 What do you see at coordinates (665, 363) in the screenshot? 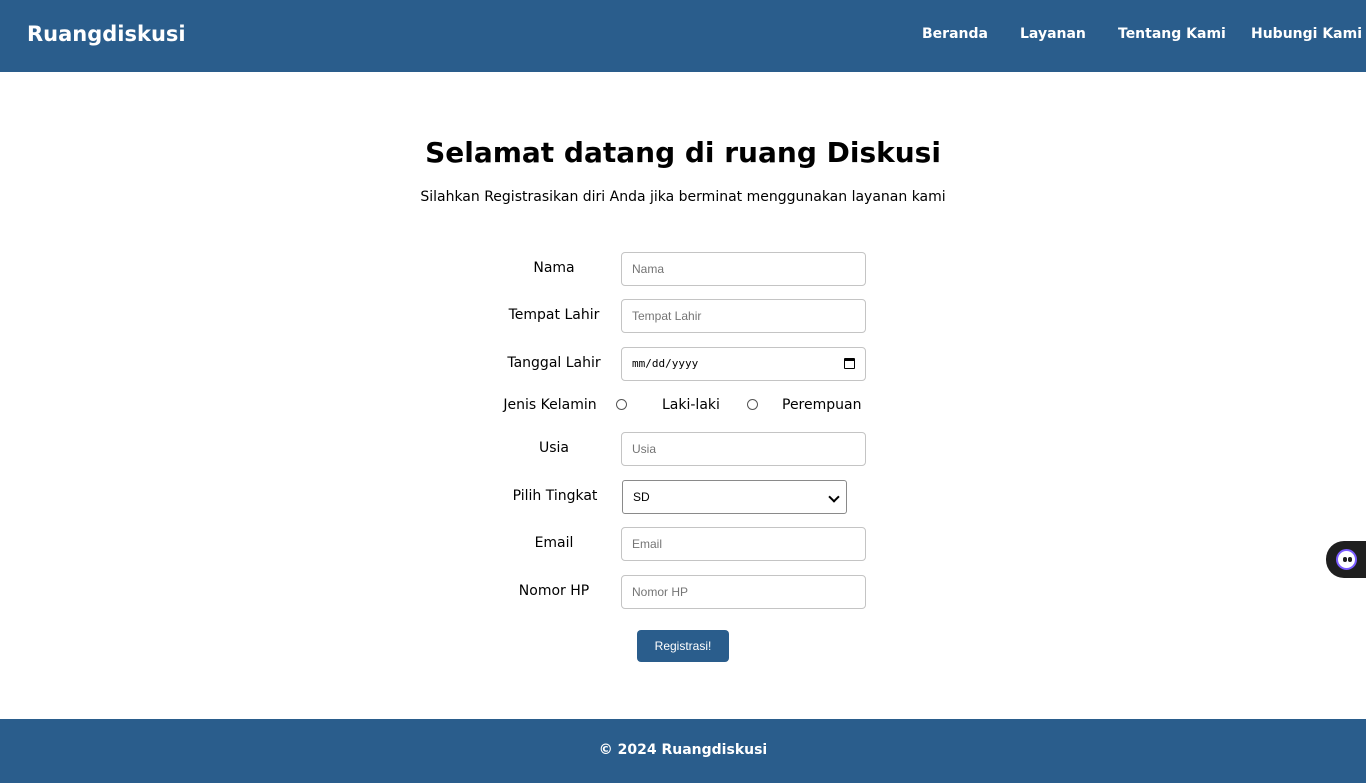
I see `date-placeholder: mm/dd/yyyy` at bounding box center [665, 363].